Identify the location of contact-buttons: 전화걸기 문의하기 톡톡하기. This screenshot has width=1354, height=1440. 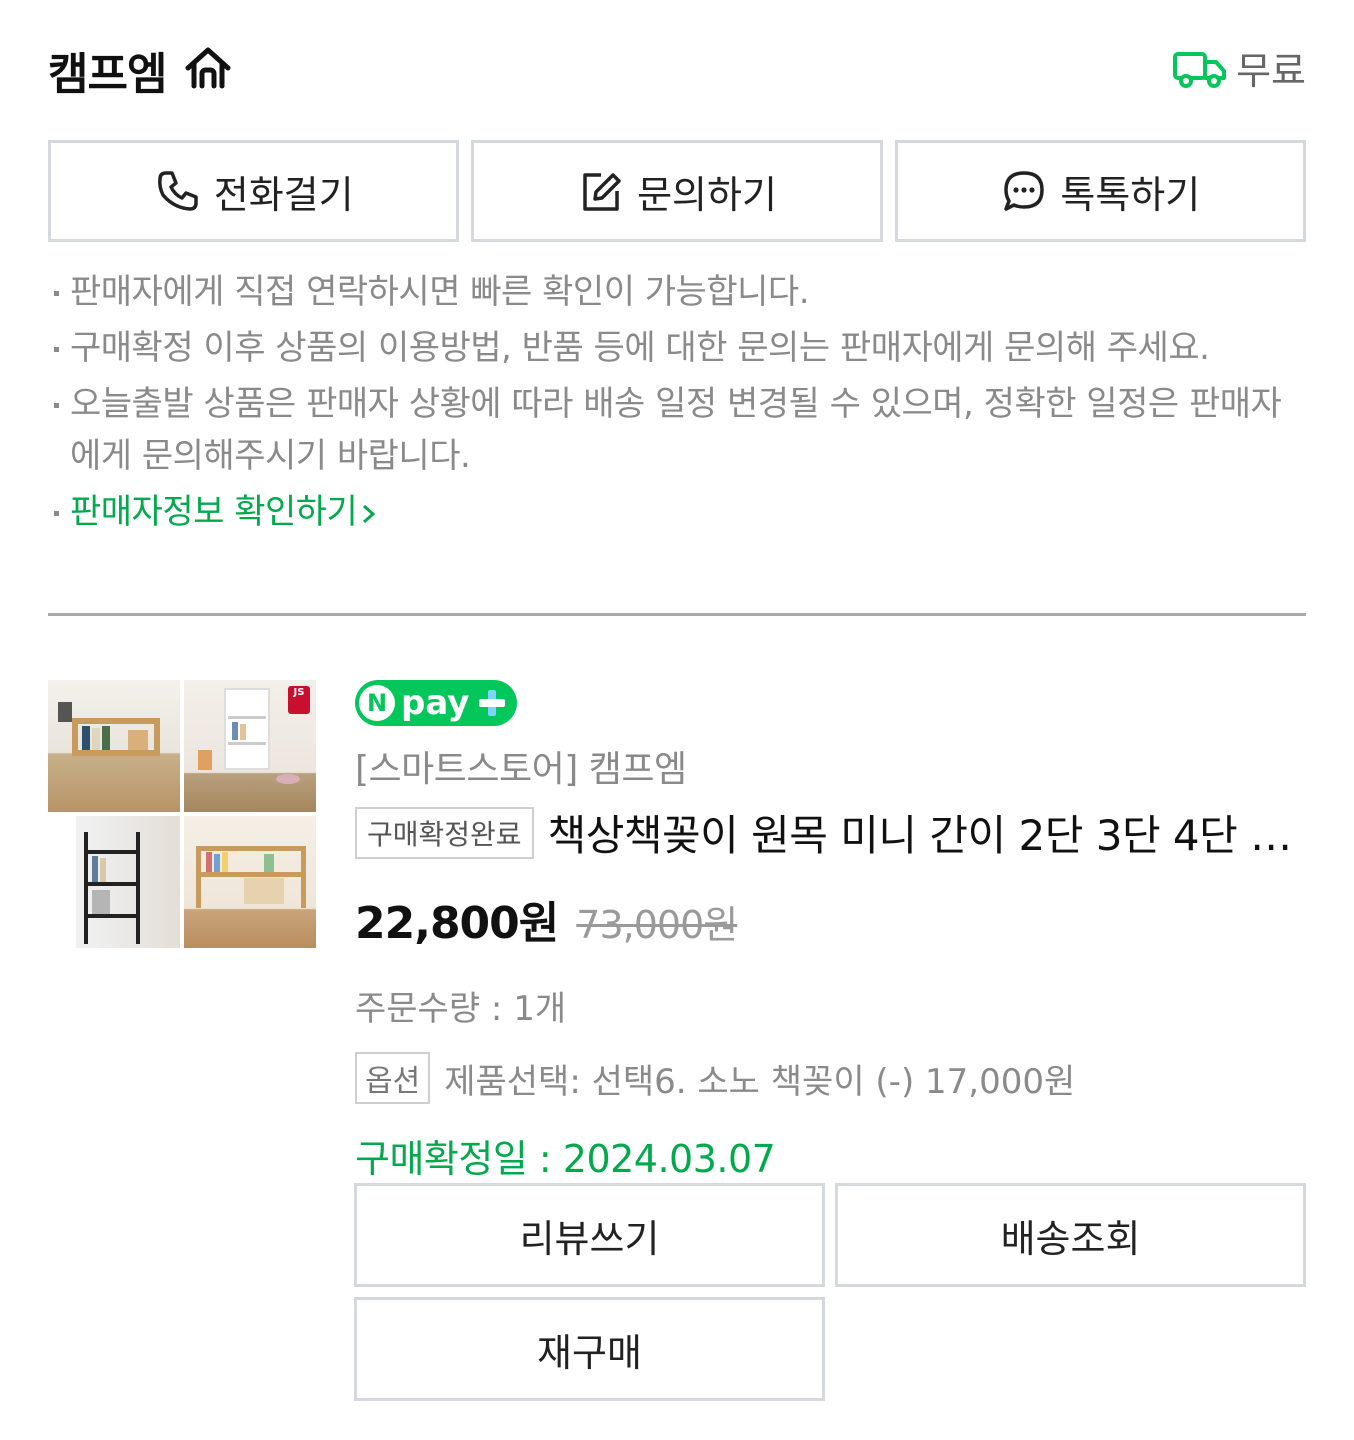
(677, 191).